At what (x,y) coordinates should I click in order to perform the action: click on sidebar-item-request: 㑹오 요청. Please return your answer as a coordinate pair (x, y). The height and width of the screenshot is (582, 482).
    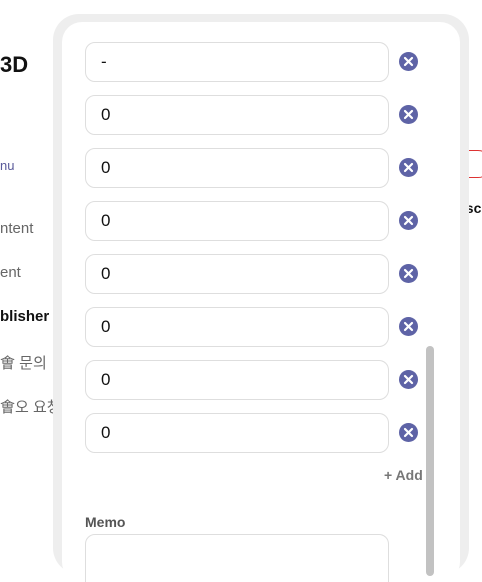
    Looking at the image, I should click on (30, 406).